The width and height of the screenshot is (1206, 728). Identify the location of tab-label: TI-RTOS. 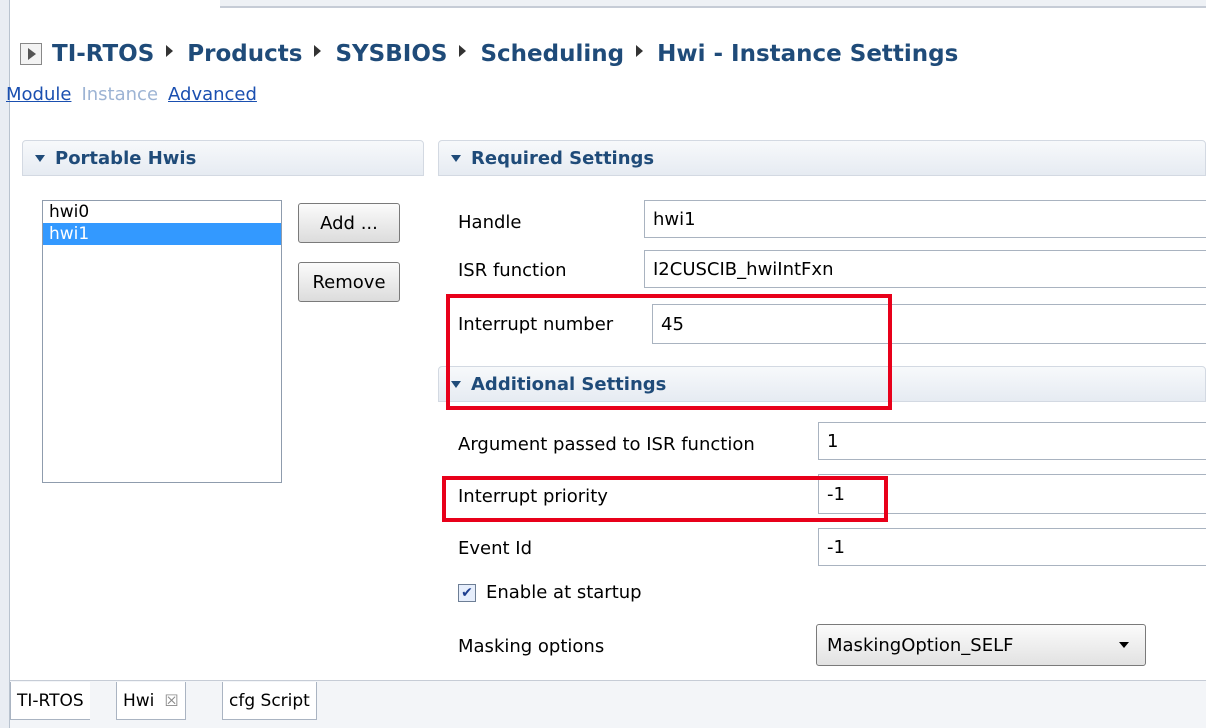
(50, 700).